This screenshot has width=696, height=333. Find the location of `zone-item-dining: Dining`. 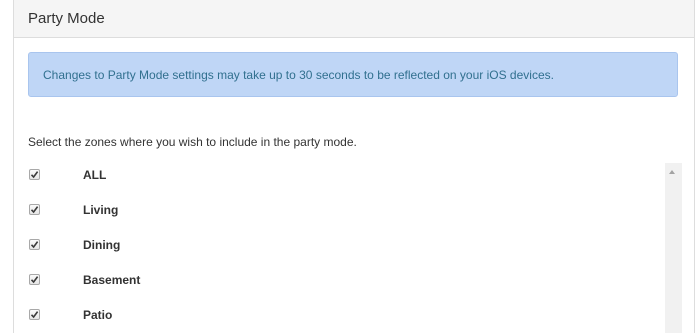

zone-item-dining: Dining is located at coordinates (348, 247).